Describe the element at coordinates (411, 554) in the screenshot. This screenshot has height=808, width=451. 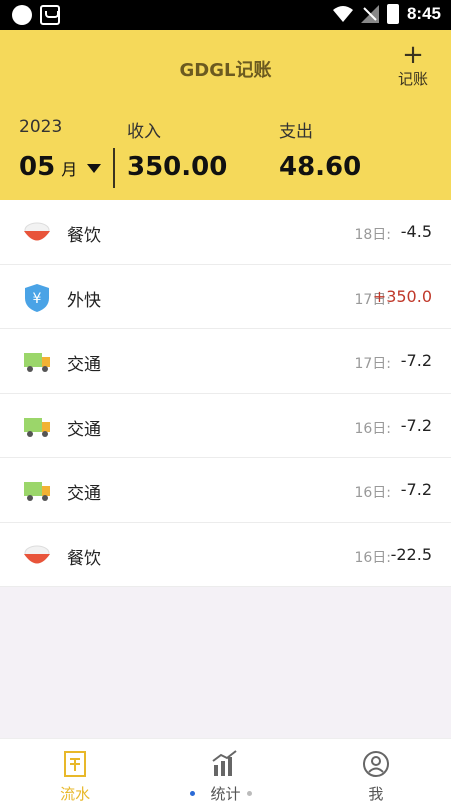
I see `record-amount: -22.5` at that location.